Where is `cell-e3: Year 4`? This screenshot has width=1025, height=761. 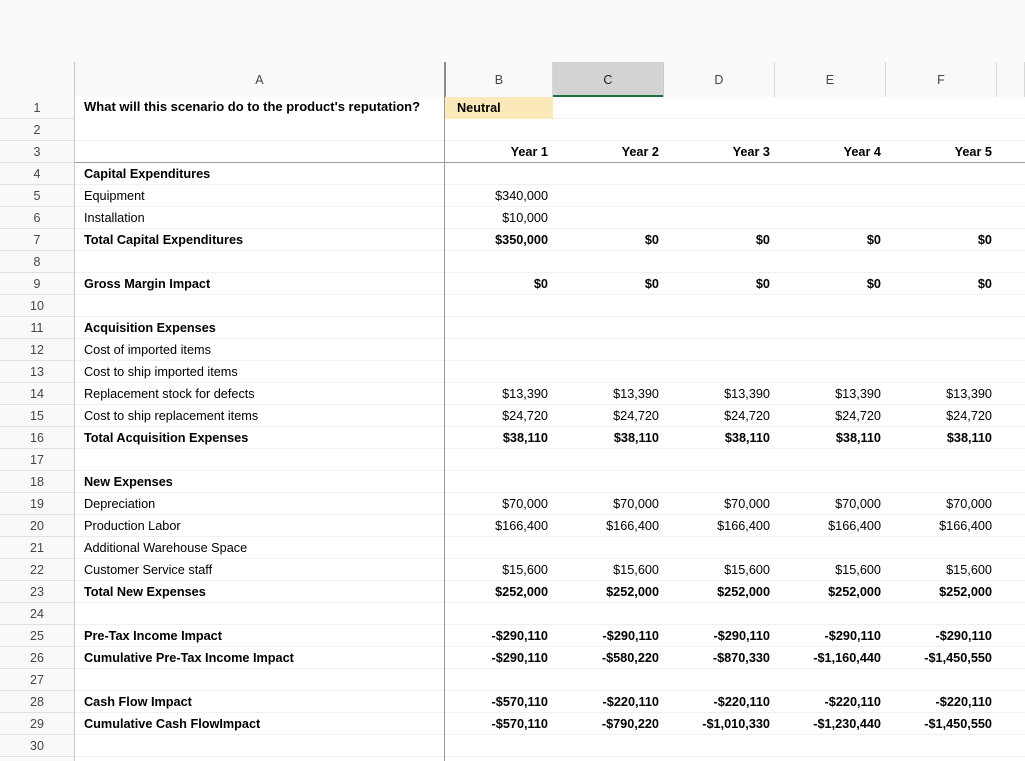 cell-e3: Year 4 is located at coordinates (830, 152).